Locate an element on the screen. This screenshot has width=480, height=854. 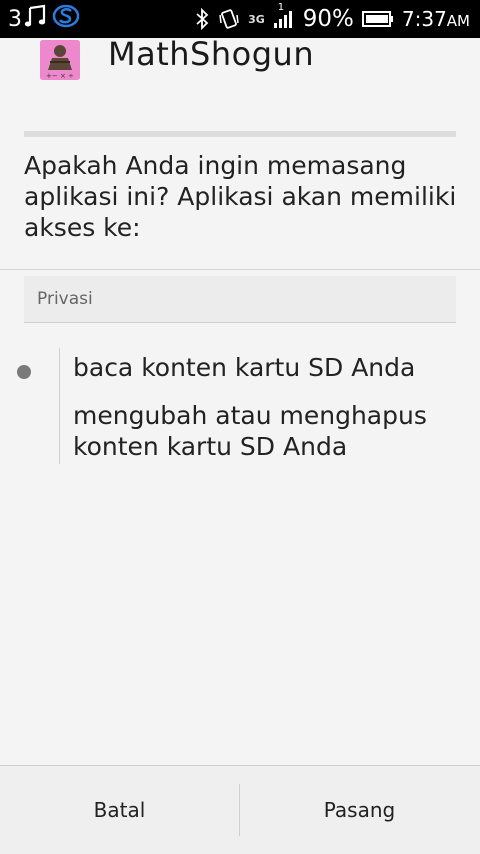
vibrate-icon is located at coordinates (229, 19).